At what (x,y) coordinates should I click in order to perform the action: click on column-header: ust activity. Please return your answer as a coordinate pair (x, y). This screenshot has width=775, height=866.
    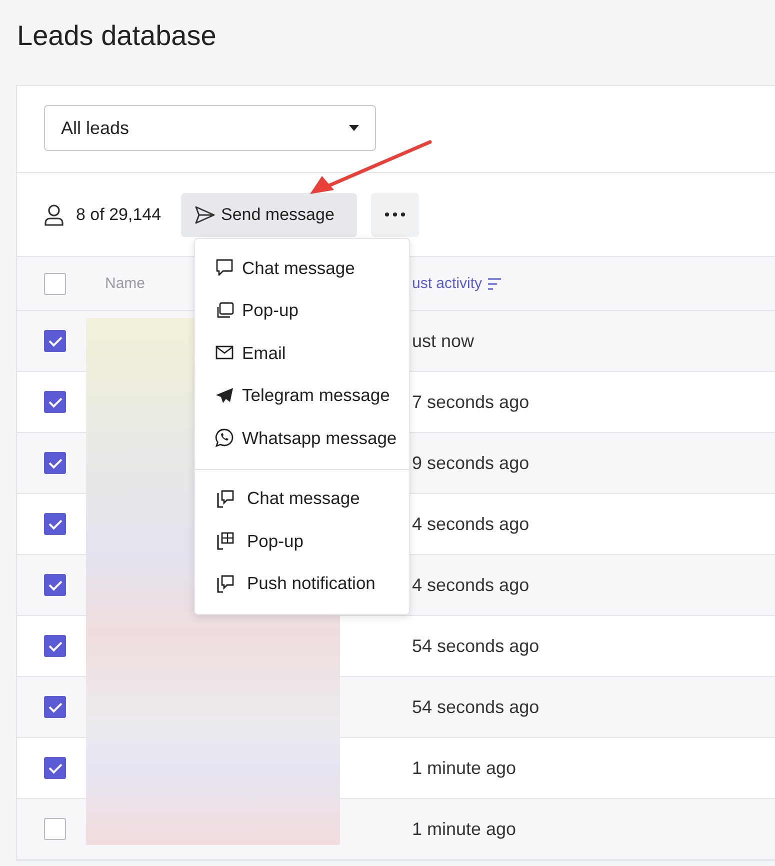
    Looking at the image, I should click on (447, 283).